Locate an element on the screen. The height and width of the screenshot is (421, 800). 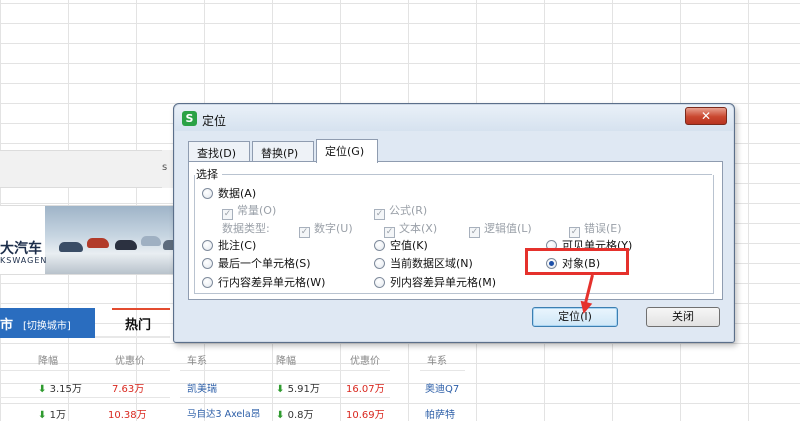
radio-comment: 批注(C) is located at coordinates (229, 245).